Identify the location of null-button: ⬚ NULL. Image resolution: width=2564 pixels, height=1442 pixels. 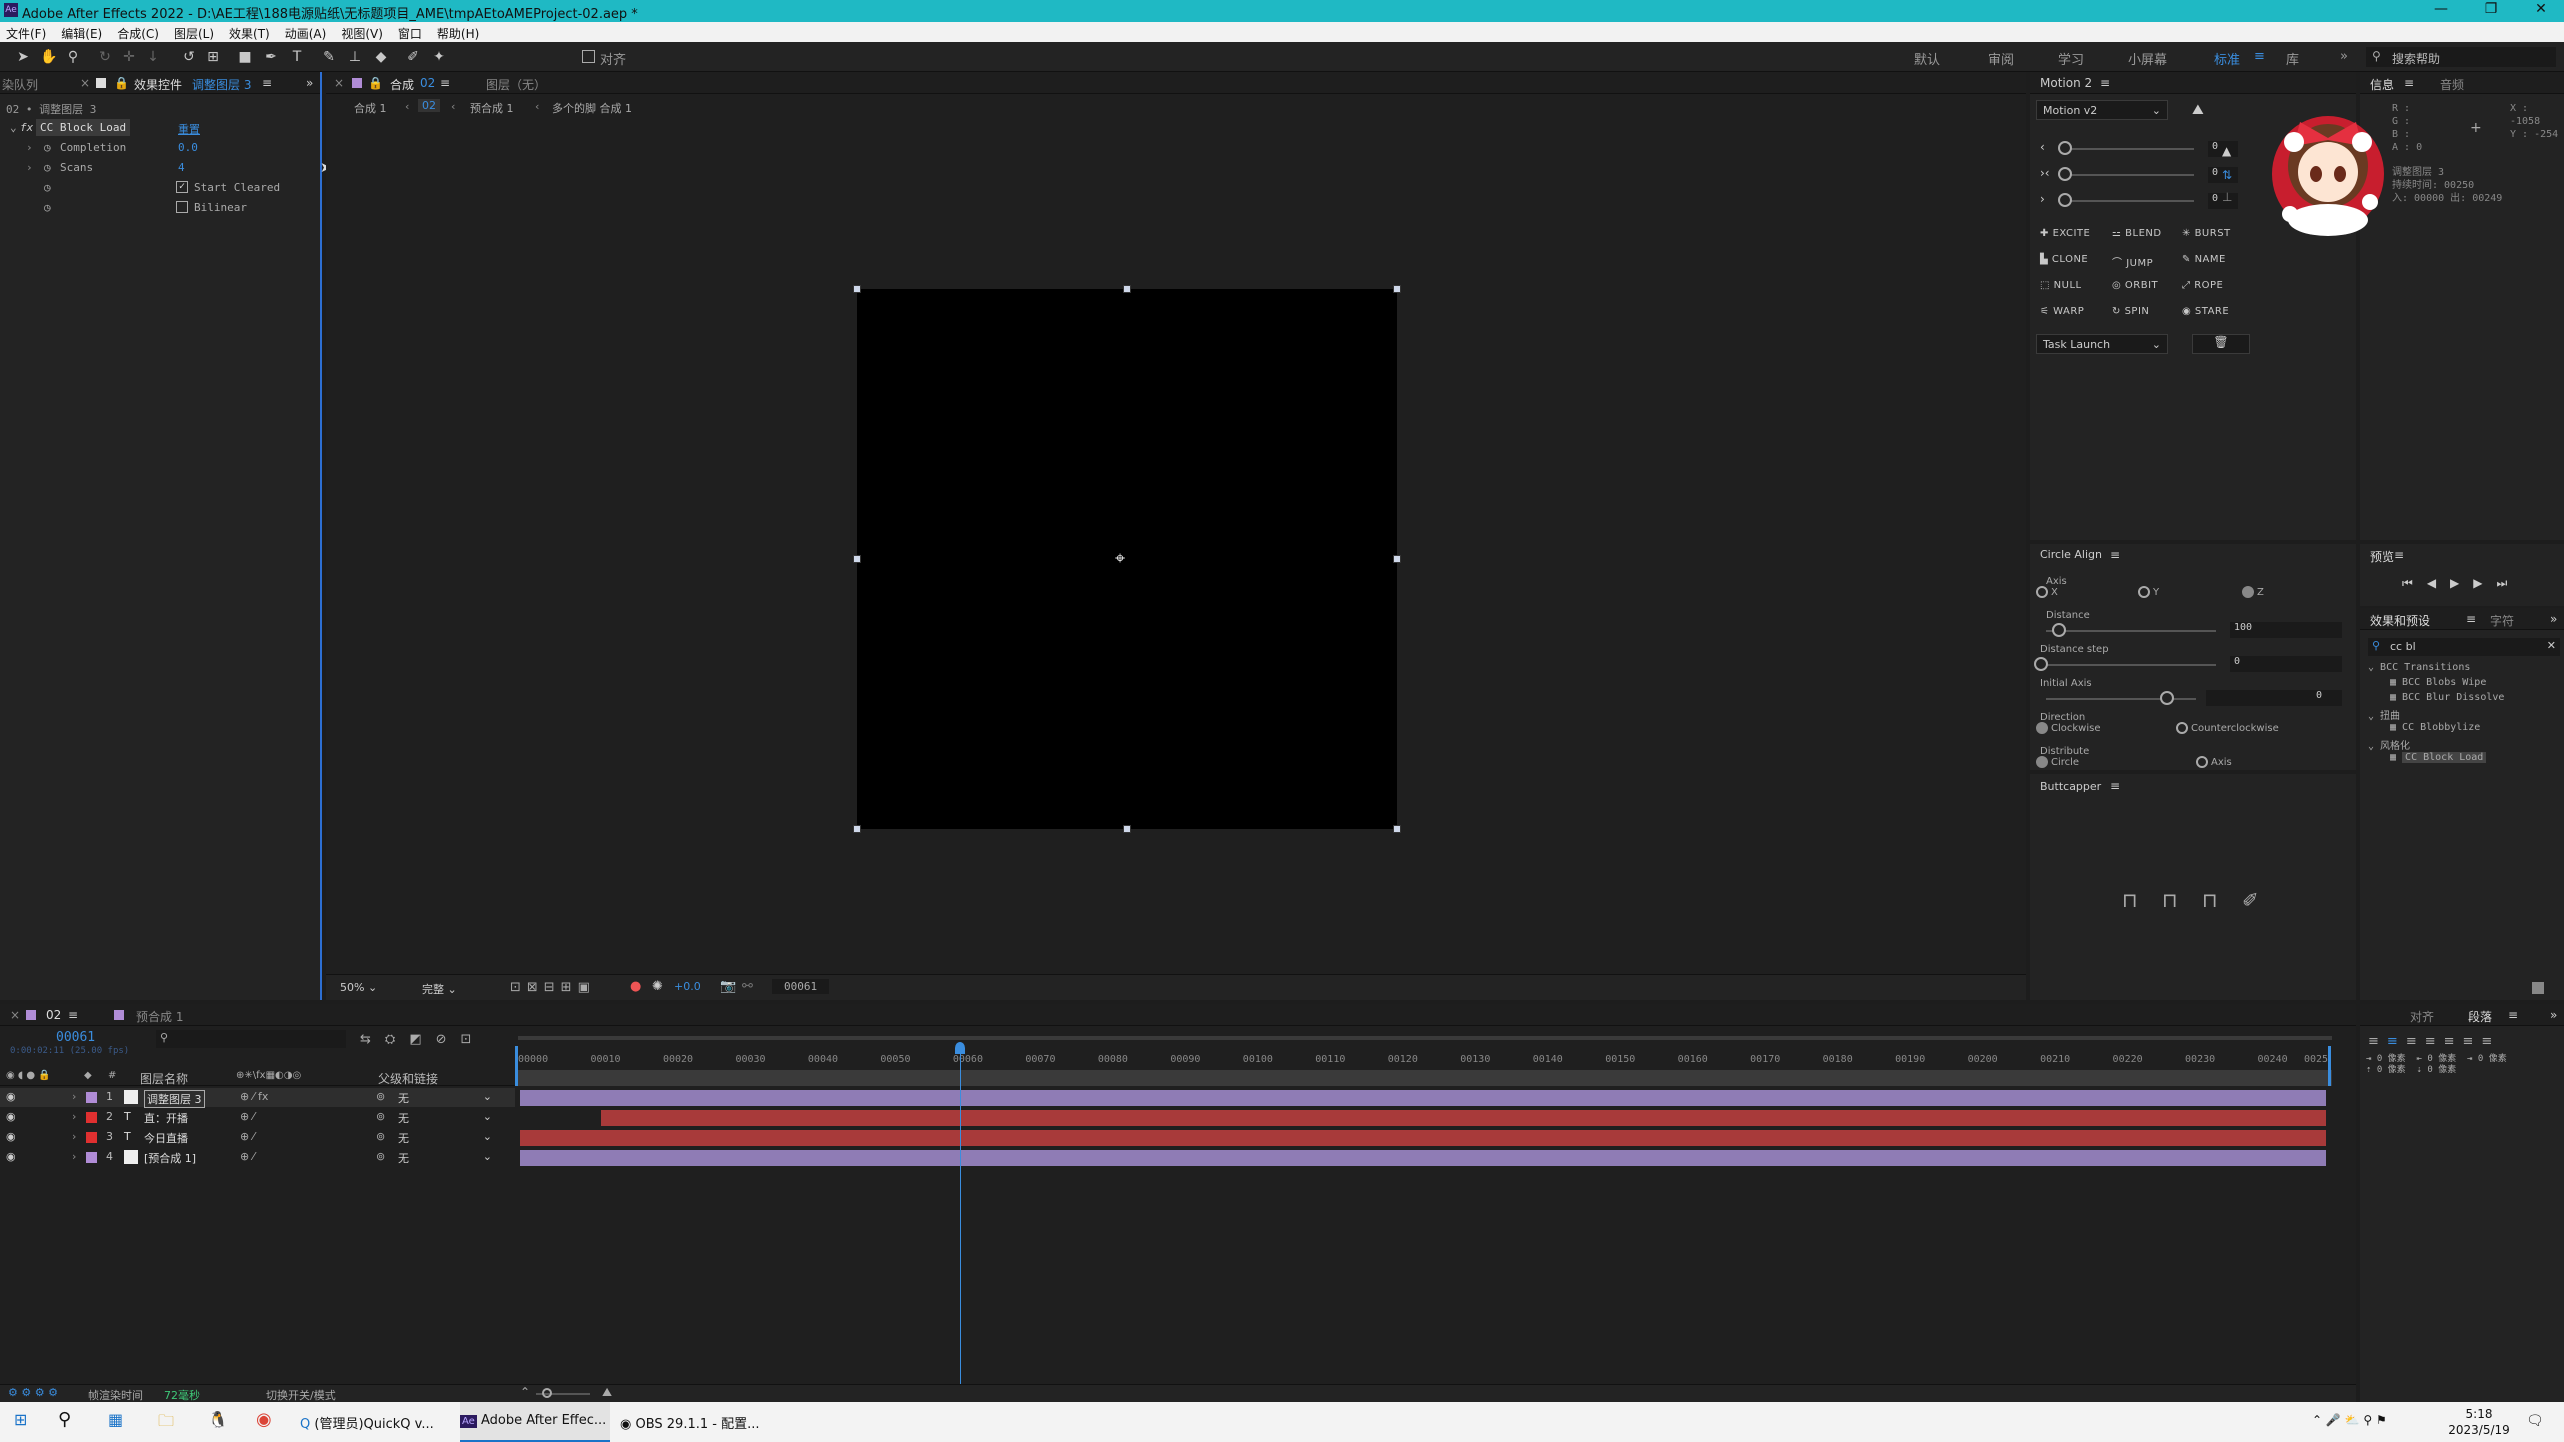
(2061, 285).